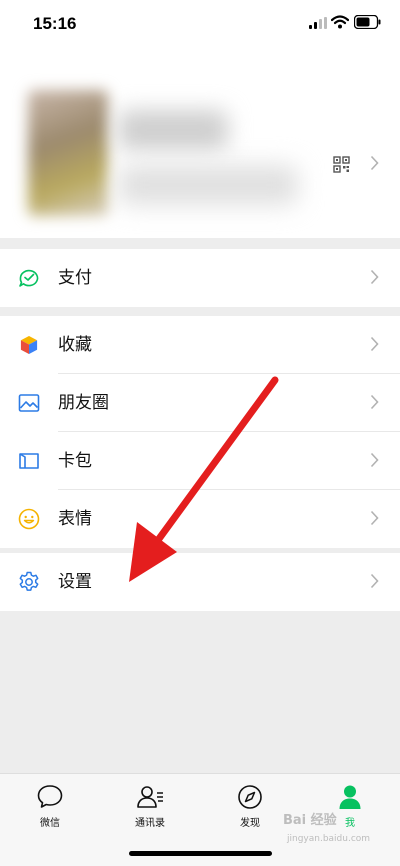  I want to click on tab-label: 通讯录, so click(150, 823).